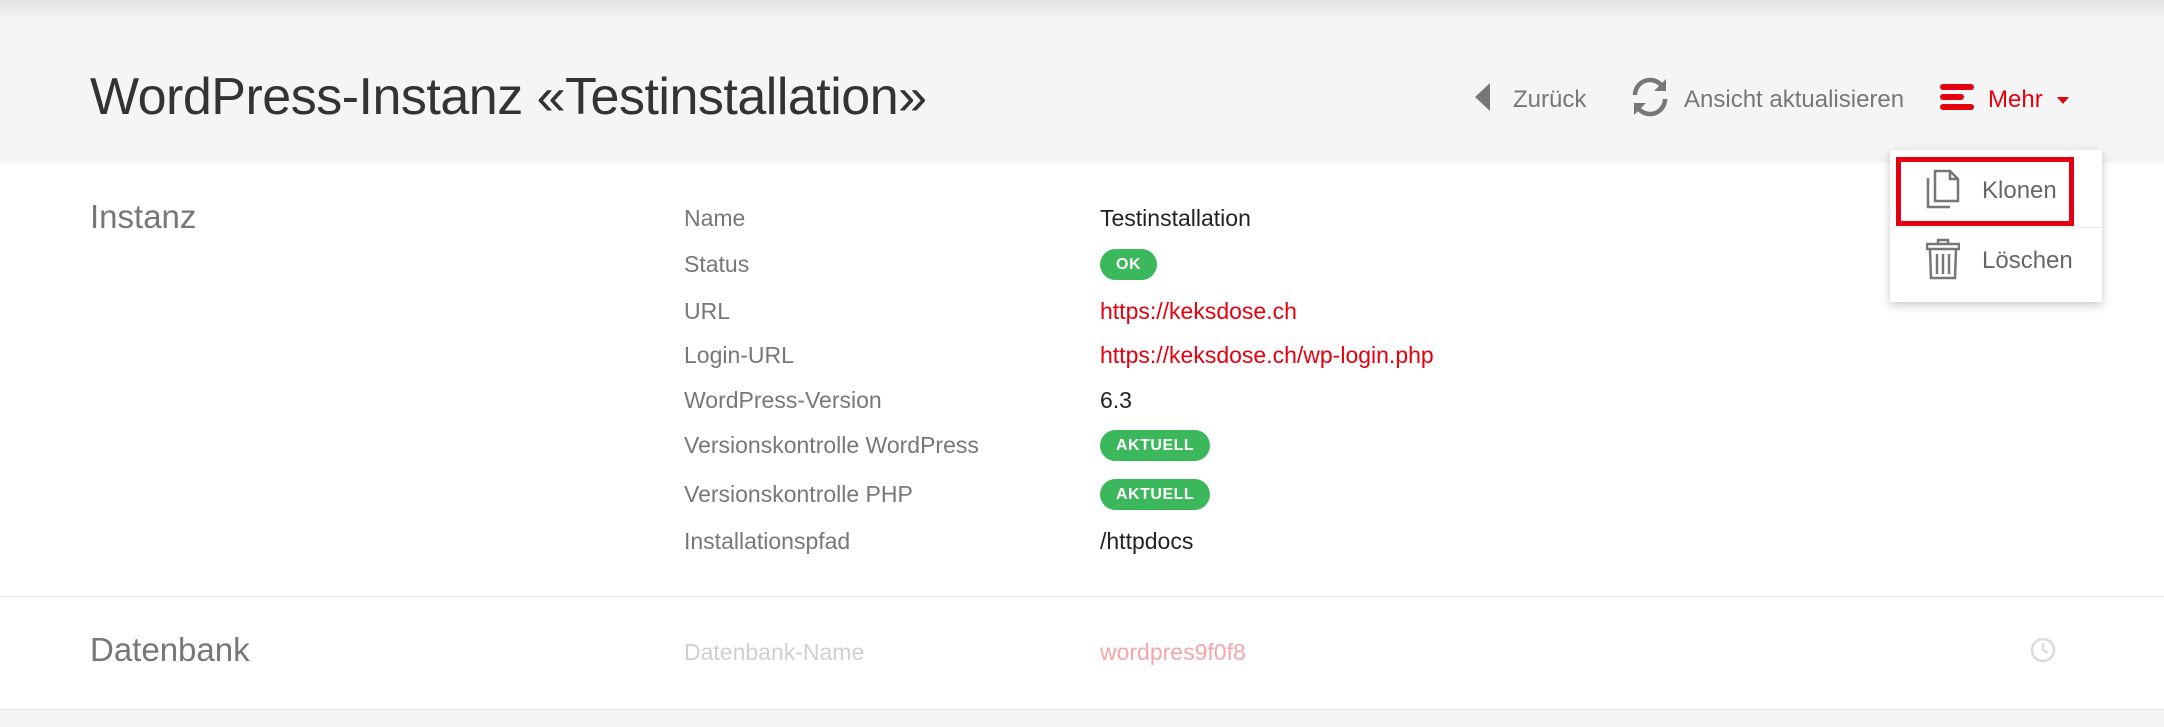 This screenshot has height=727, width=2164. I want to click on chevron-left-icon, so click(1483, 100).